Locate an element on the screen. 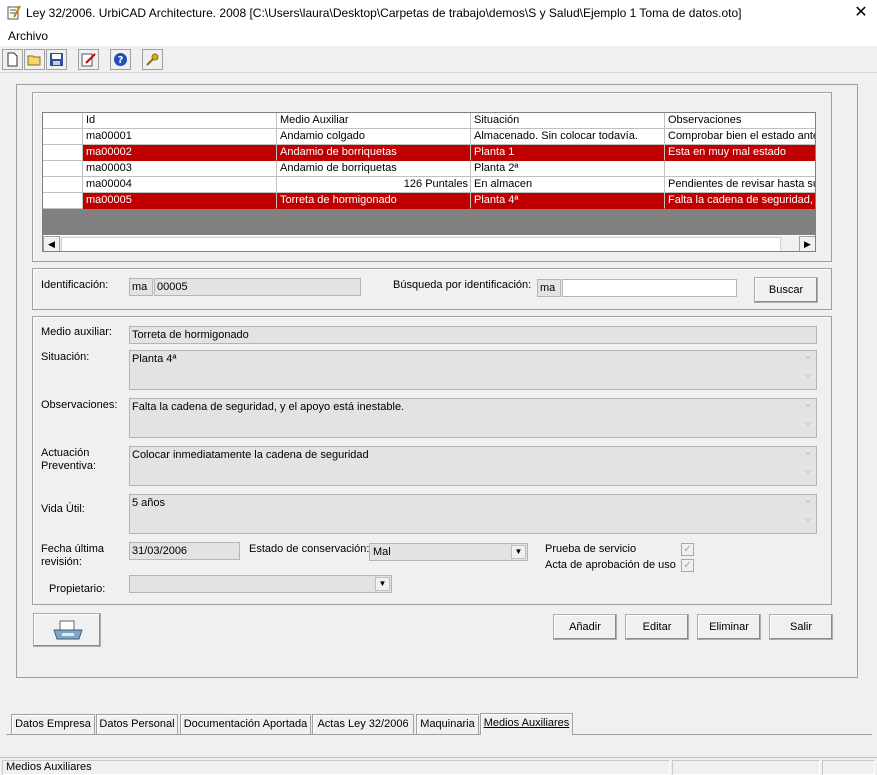 Image resolution: width=877 pixels, height=775 pixels. ident-prefix: ma is located at coordinates (141, 287).